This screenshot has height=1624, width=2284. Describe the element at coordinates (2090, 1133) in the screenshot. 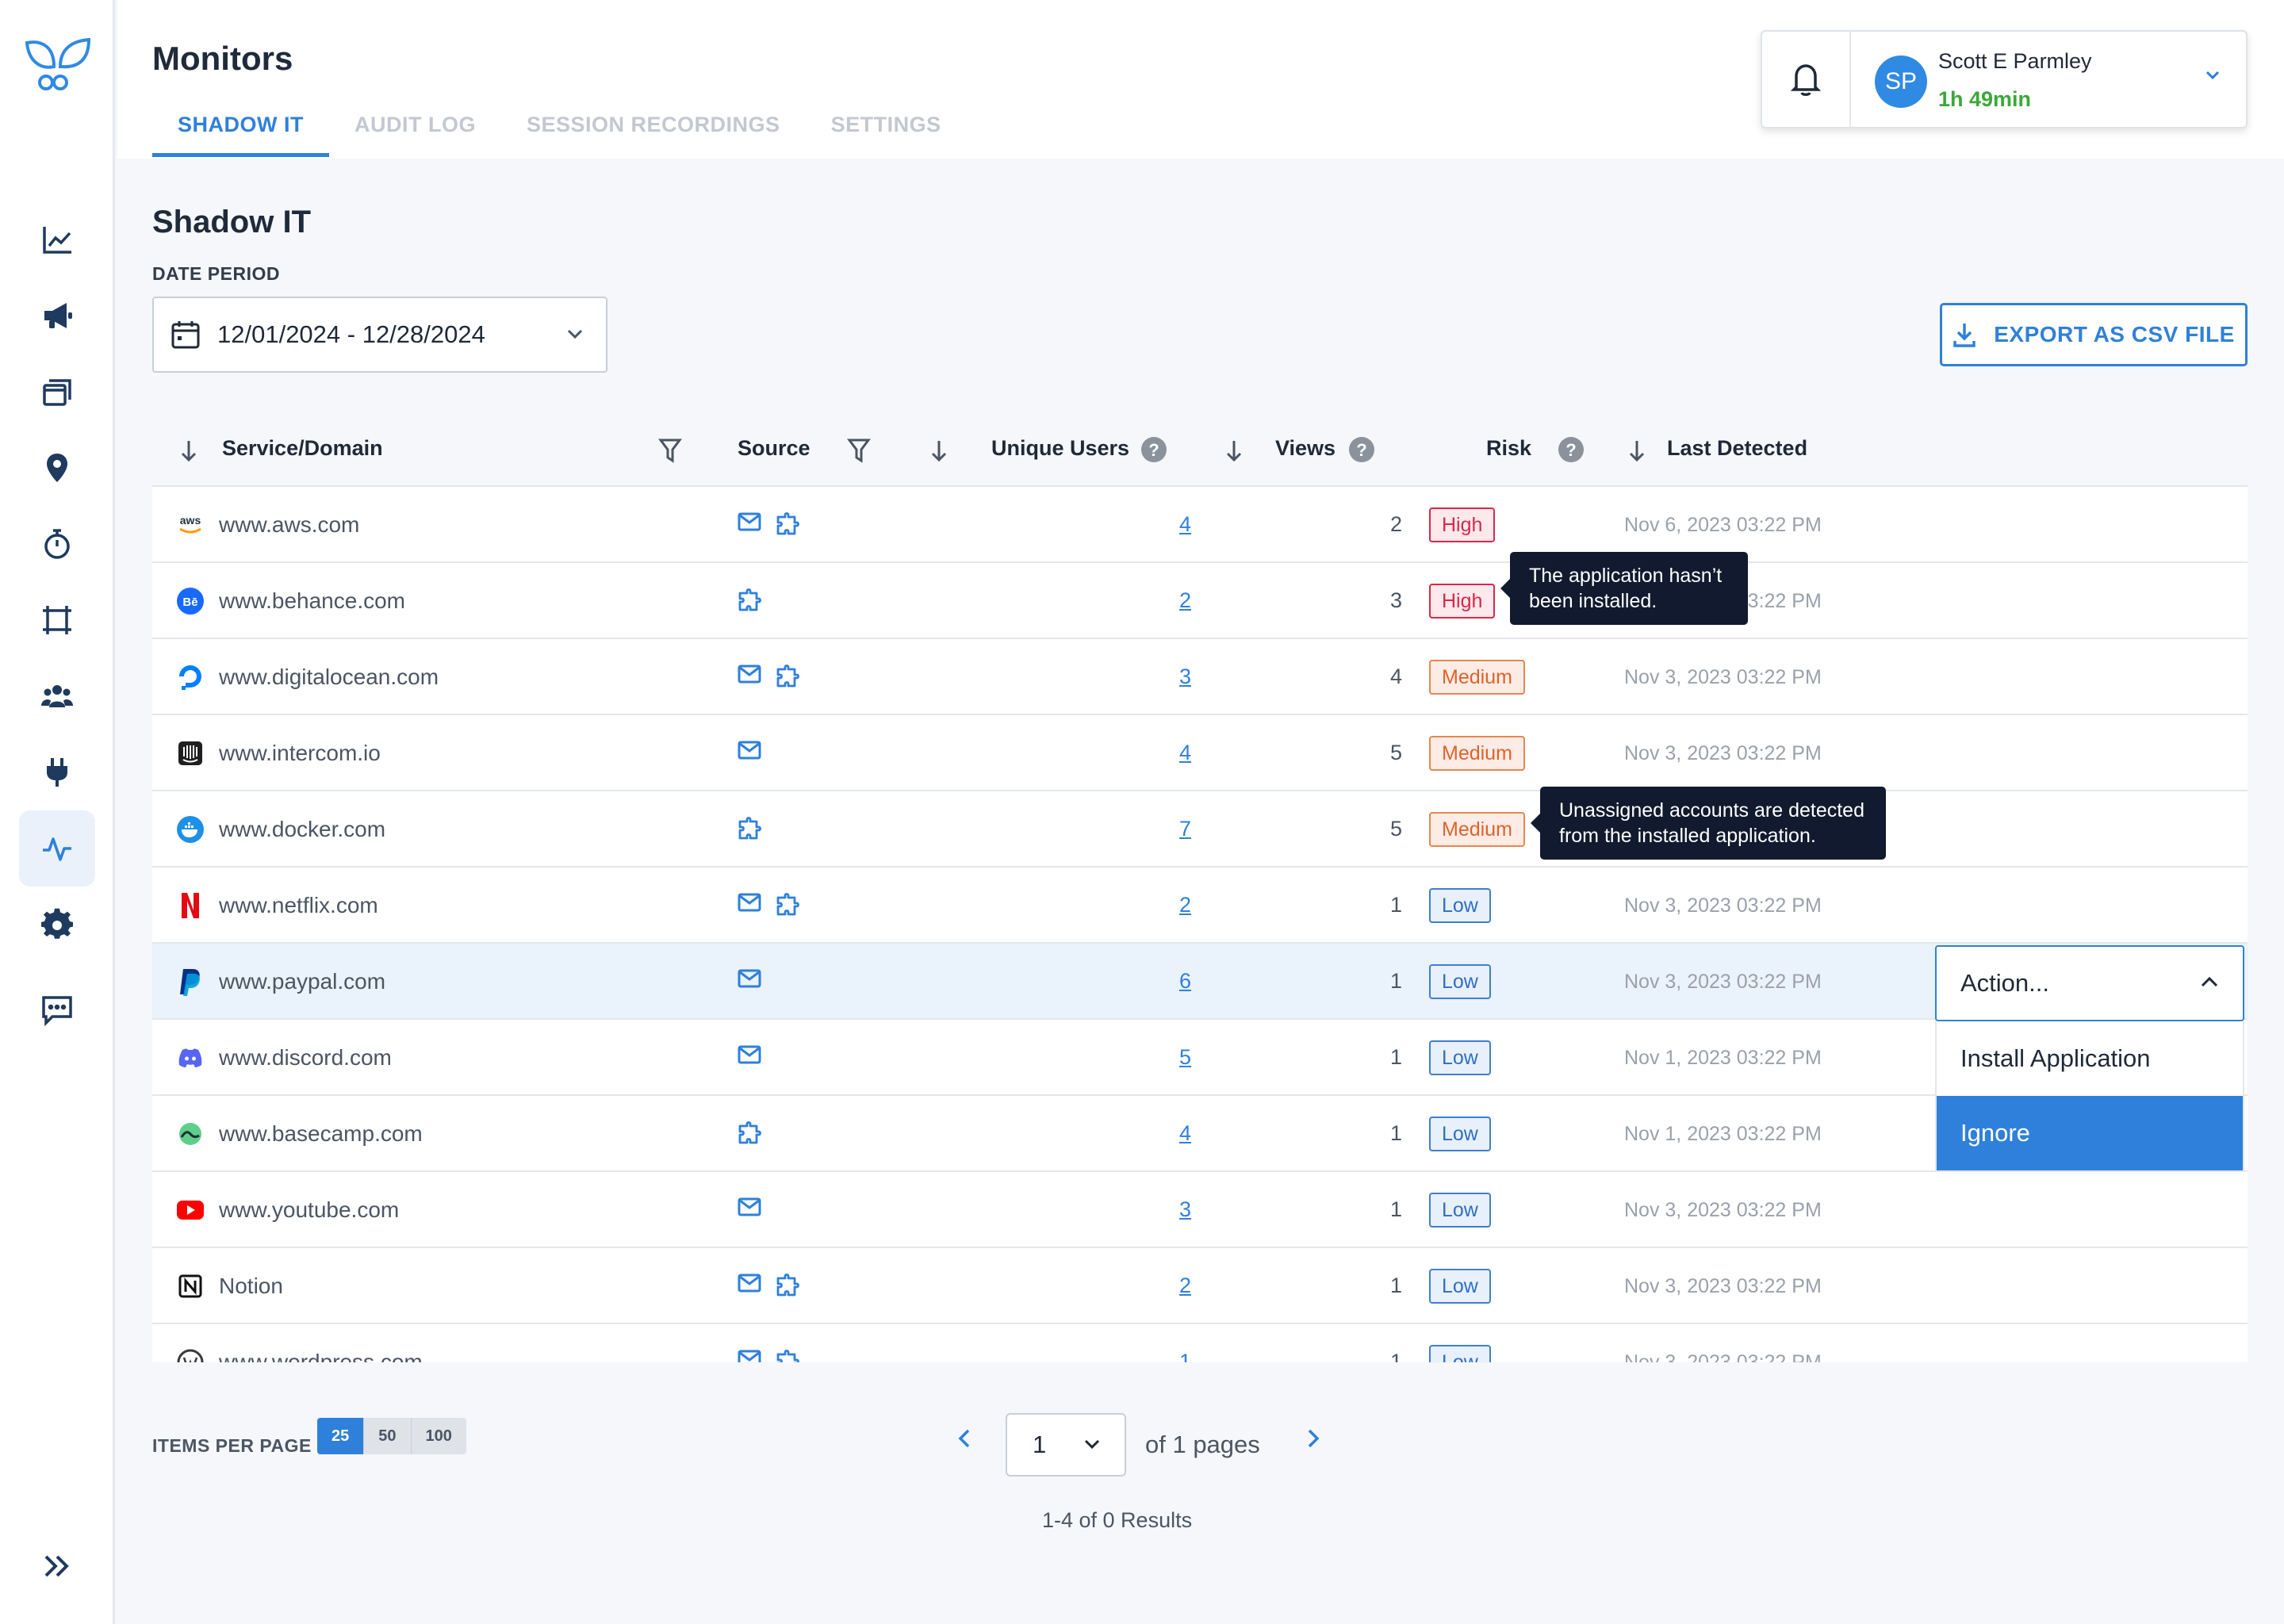

I see `action-ignore: Ignore` at that location.